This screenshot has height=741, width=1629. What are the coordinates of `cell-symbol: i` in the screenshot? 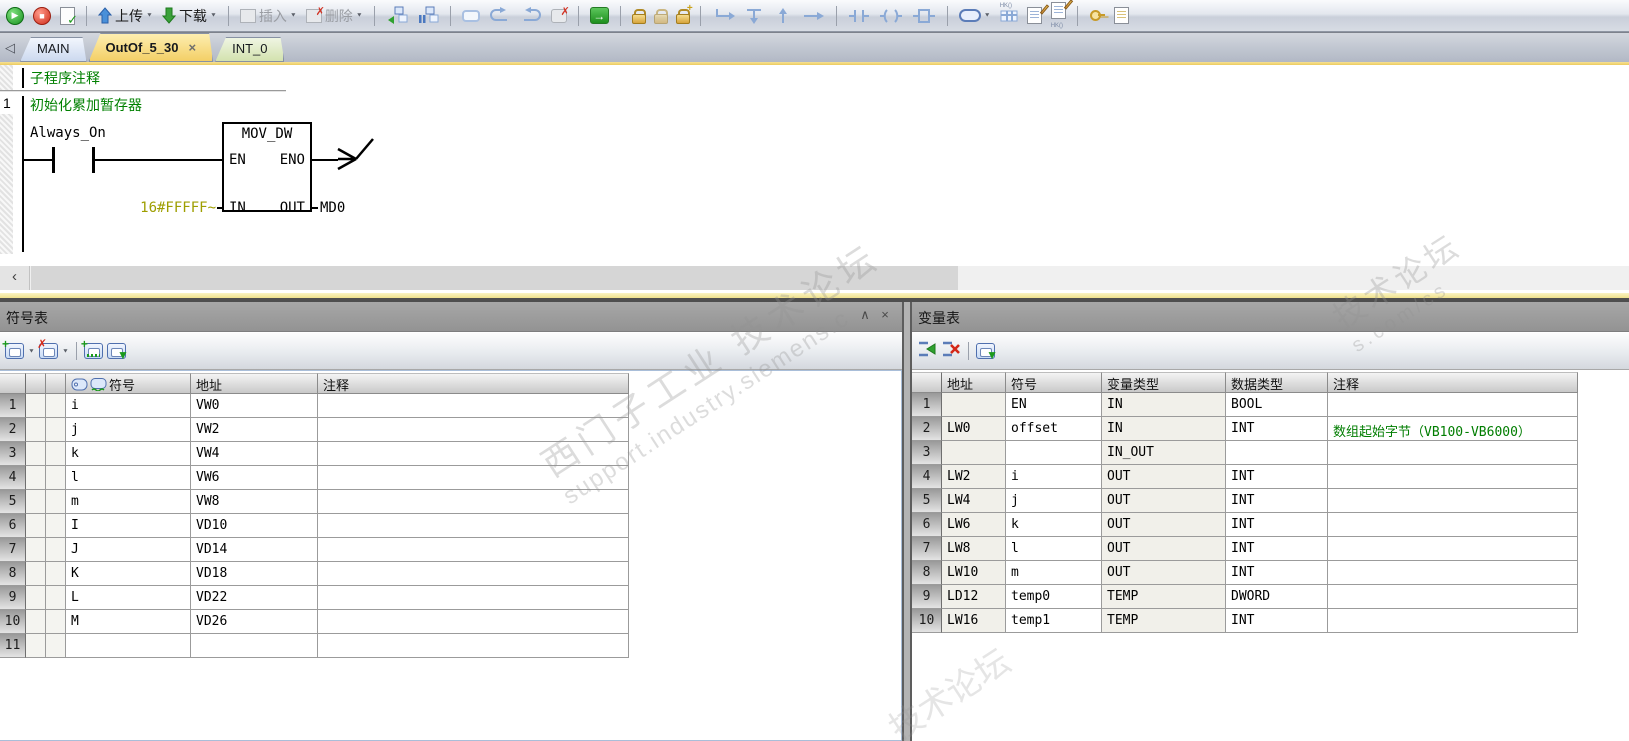 It's located at (128, 406).